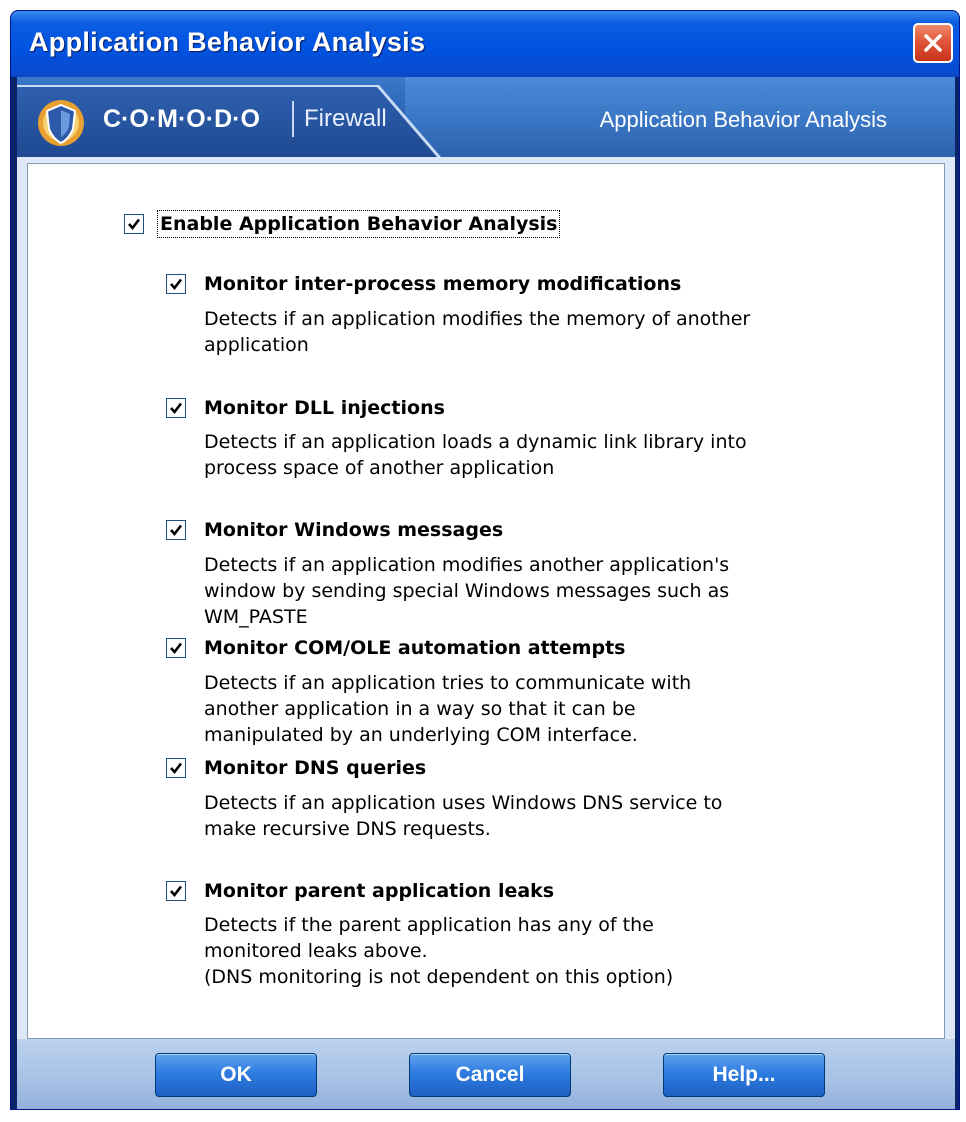 Image resolution: width=966 pixels, height=1122 pixels. Describe the element at coordinates (256, 617) in the screenshot. I see `windows-messages-desc-line: WM_PASTE` at that location.